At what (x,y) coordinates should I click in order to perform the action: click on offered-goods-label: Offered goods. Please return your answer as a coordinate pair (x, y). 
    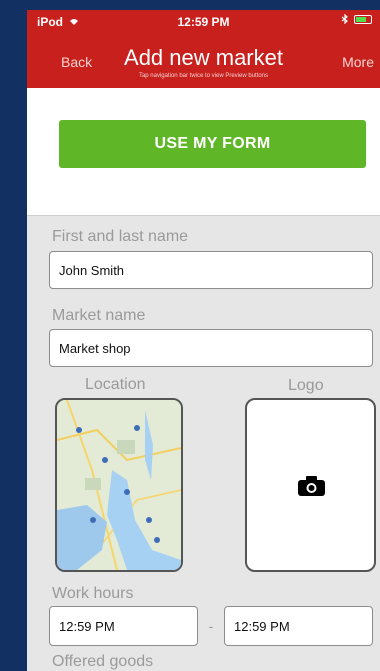
    Looking at the image, I should click on (103, 661).